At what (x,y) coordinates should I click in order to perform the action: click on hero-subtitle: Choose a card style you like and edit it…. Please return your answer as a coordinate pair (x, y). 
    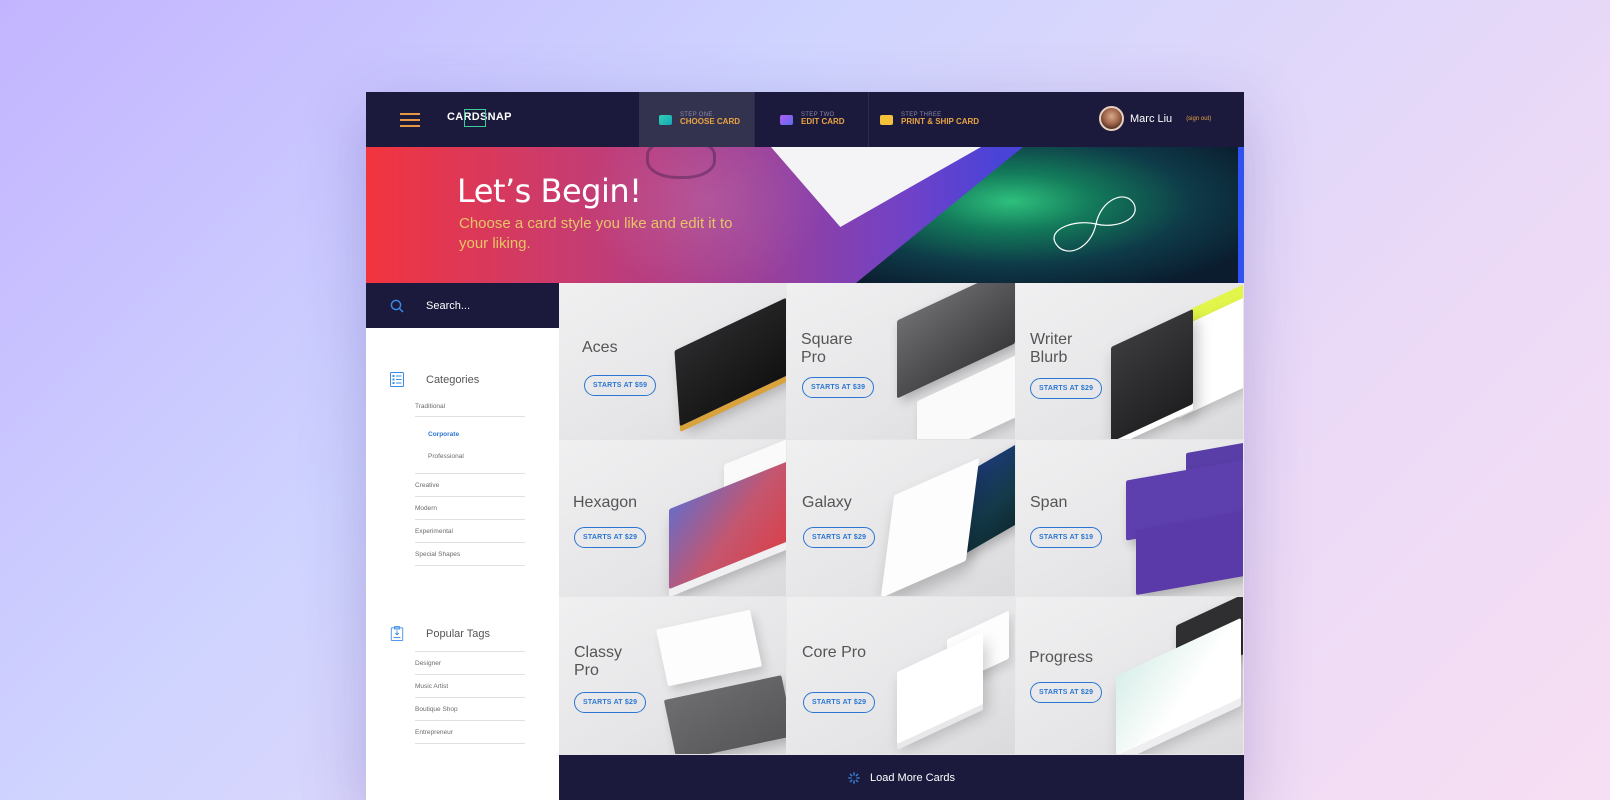
    Looking at the image, I should click on (596, 233).